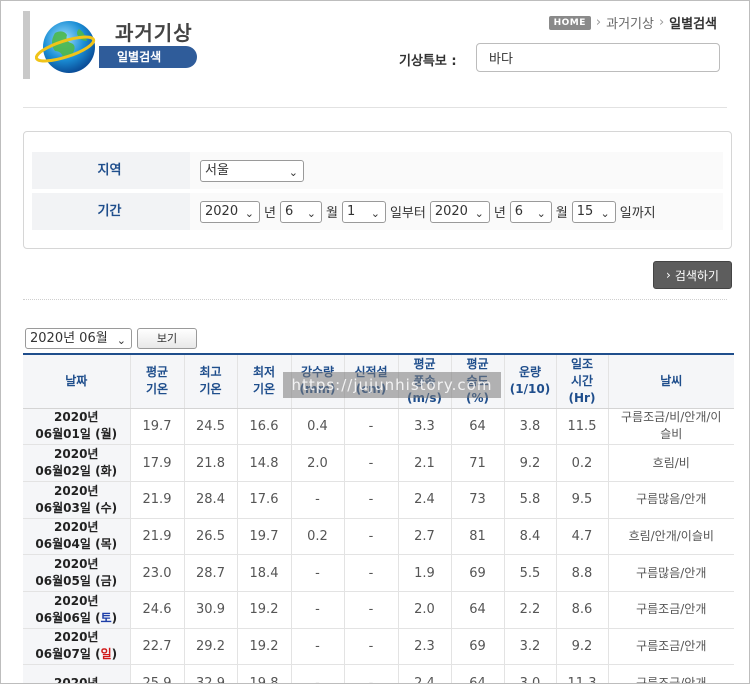  I want to click on date-cell: 2020년 06월04일 (목), so click(77, 537).